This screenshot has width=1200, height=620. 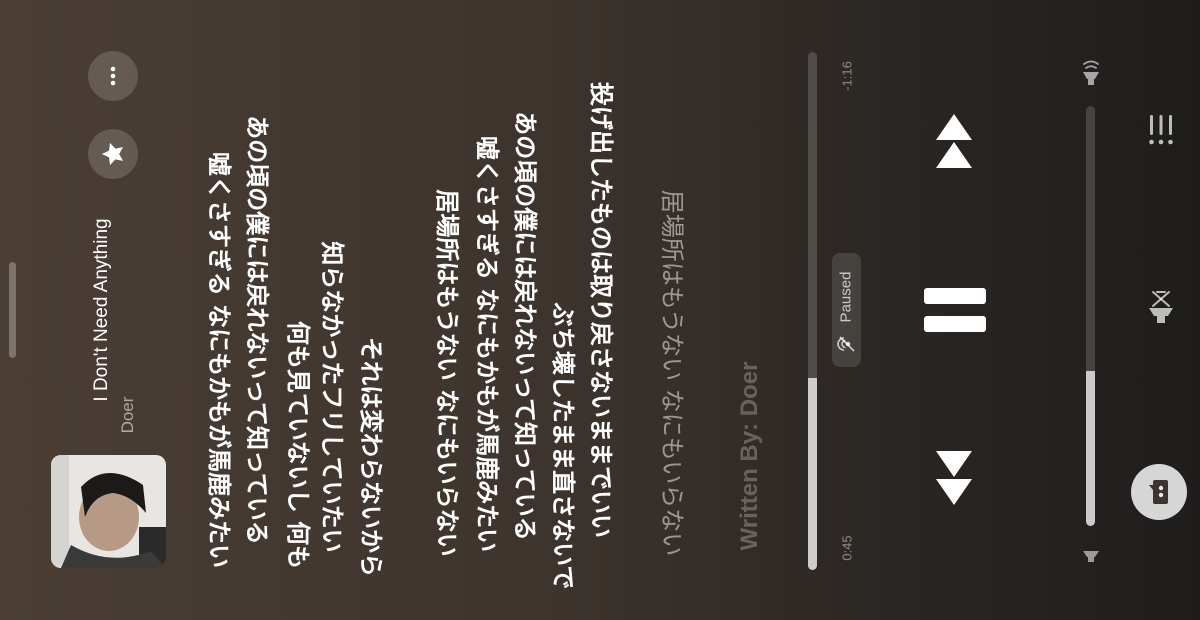 I want to click on star-icon, so click(x=112, y=154).